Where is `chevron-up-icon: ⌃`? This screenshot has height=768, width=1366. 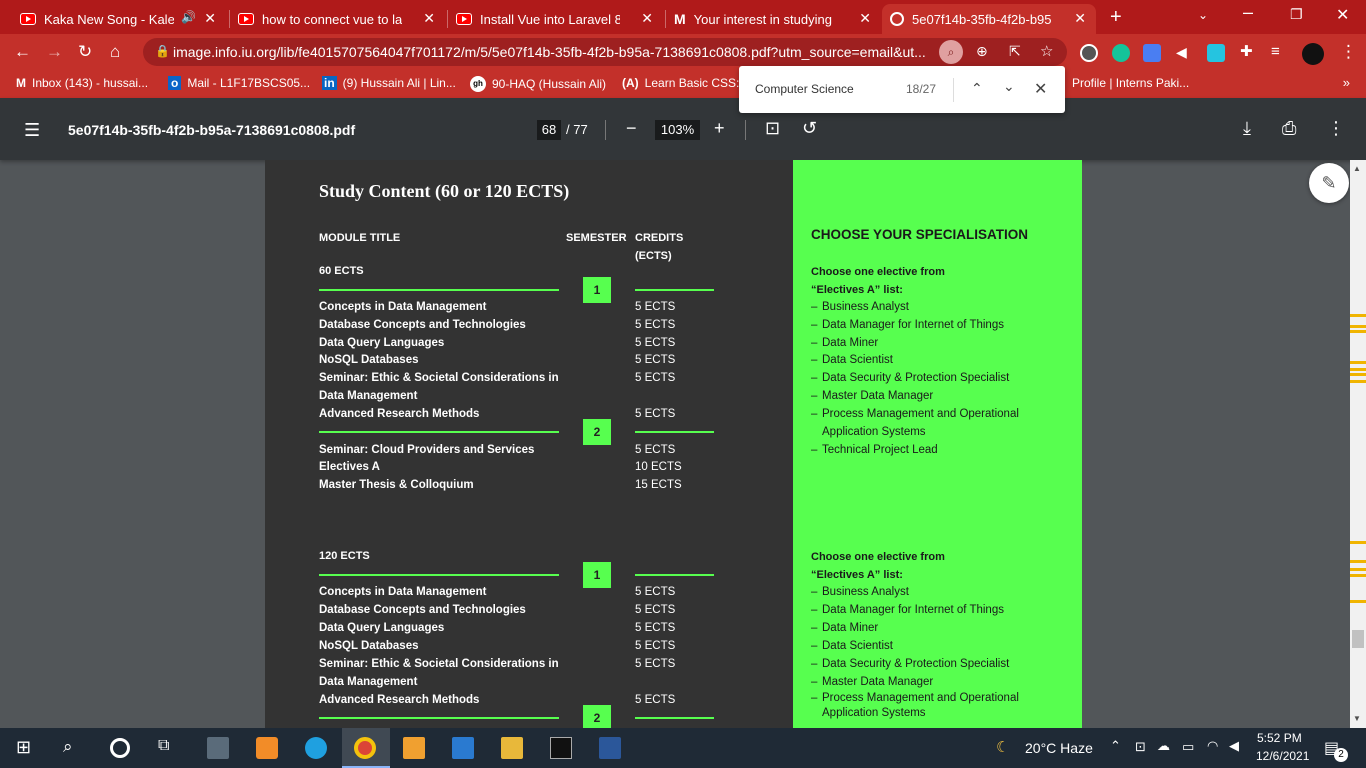 chevron-up-icon: ⌃ is located at coordinates (1115, 746).